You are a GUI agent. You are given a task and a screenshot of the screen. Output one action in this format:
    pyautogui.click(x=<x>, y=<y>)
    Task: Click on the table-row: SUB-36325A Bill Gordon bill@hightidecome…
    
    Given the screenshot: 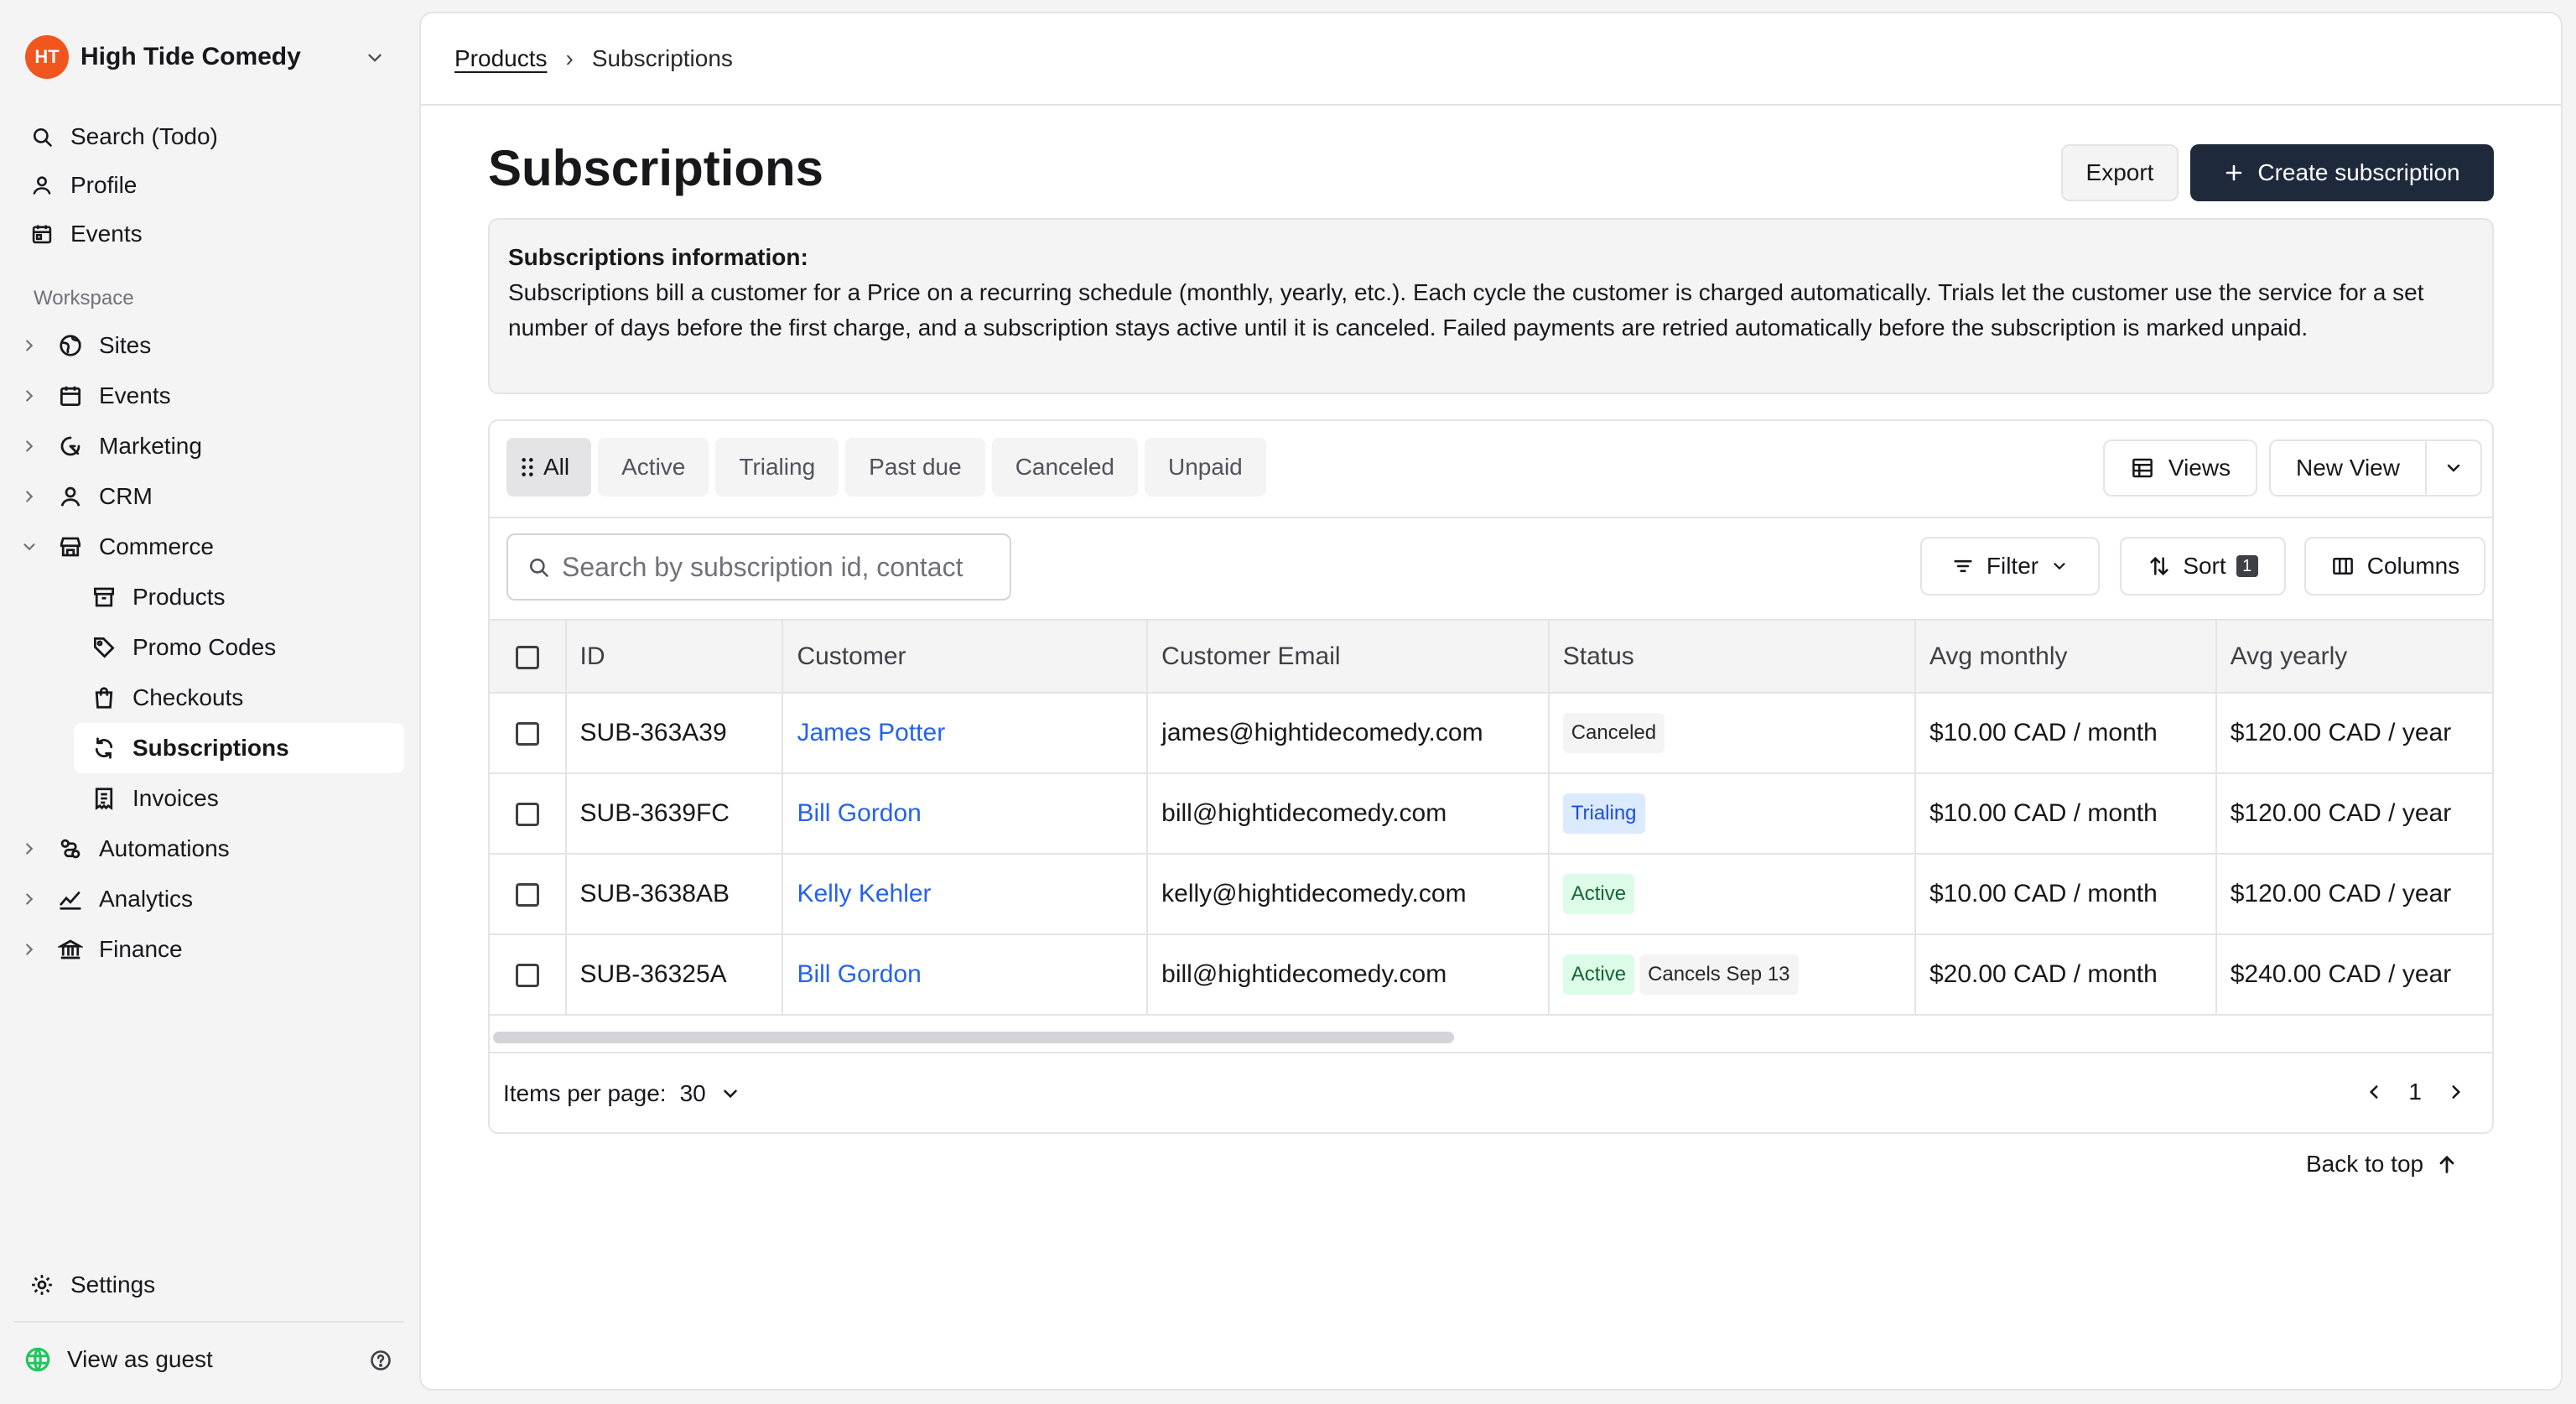 What is the action you would take?
    pyautogui.click(x=1491, y=975)
    